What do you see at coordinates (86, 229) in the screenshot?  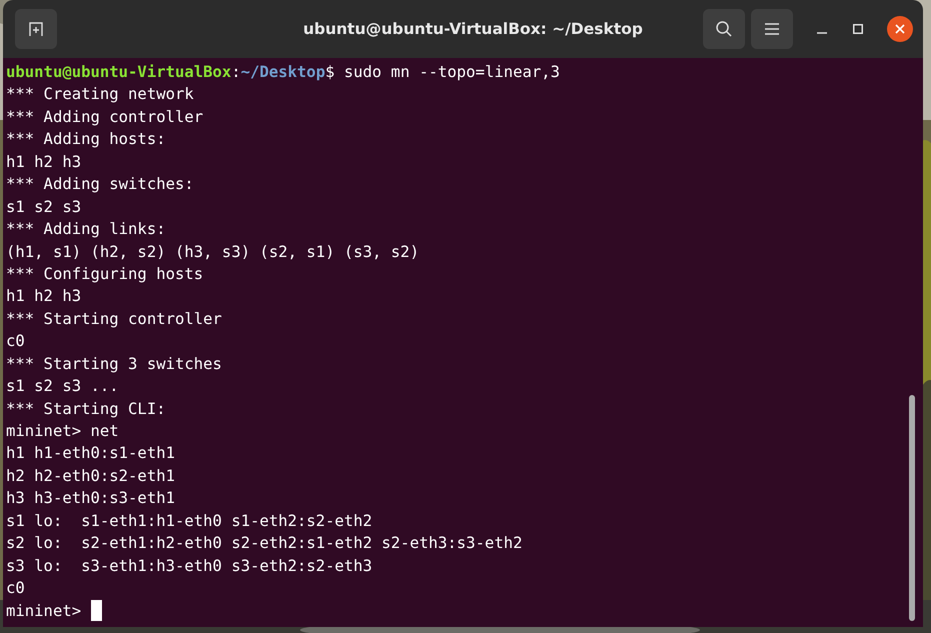 I see `terminal-line: *** Adding links:` at bounding box center [86, 229].